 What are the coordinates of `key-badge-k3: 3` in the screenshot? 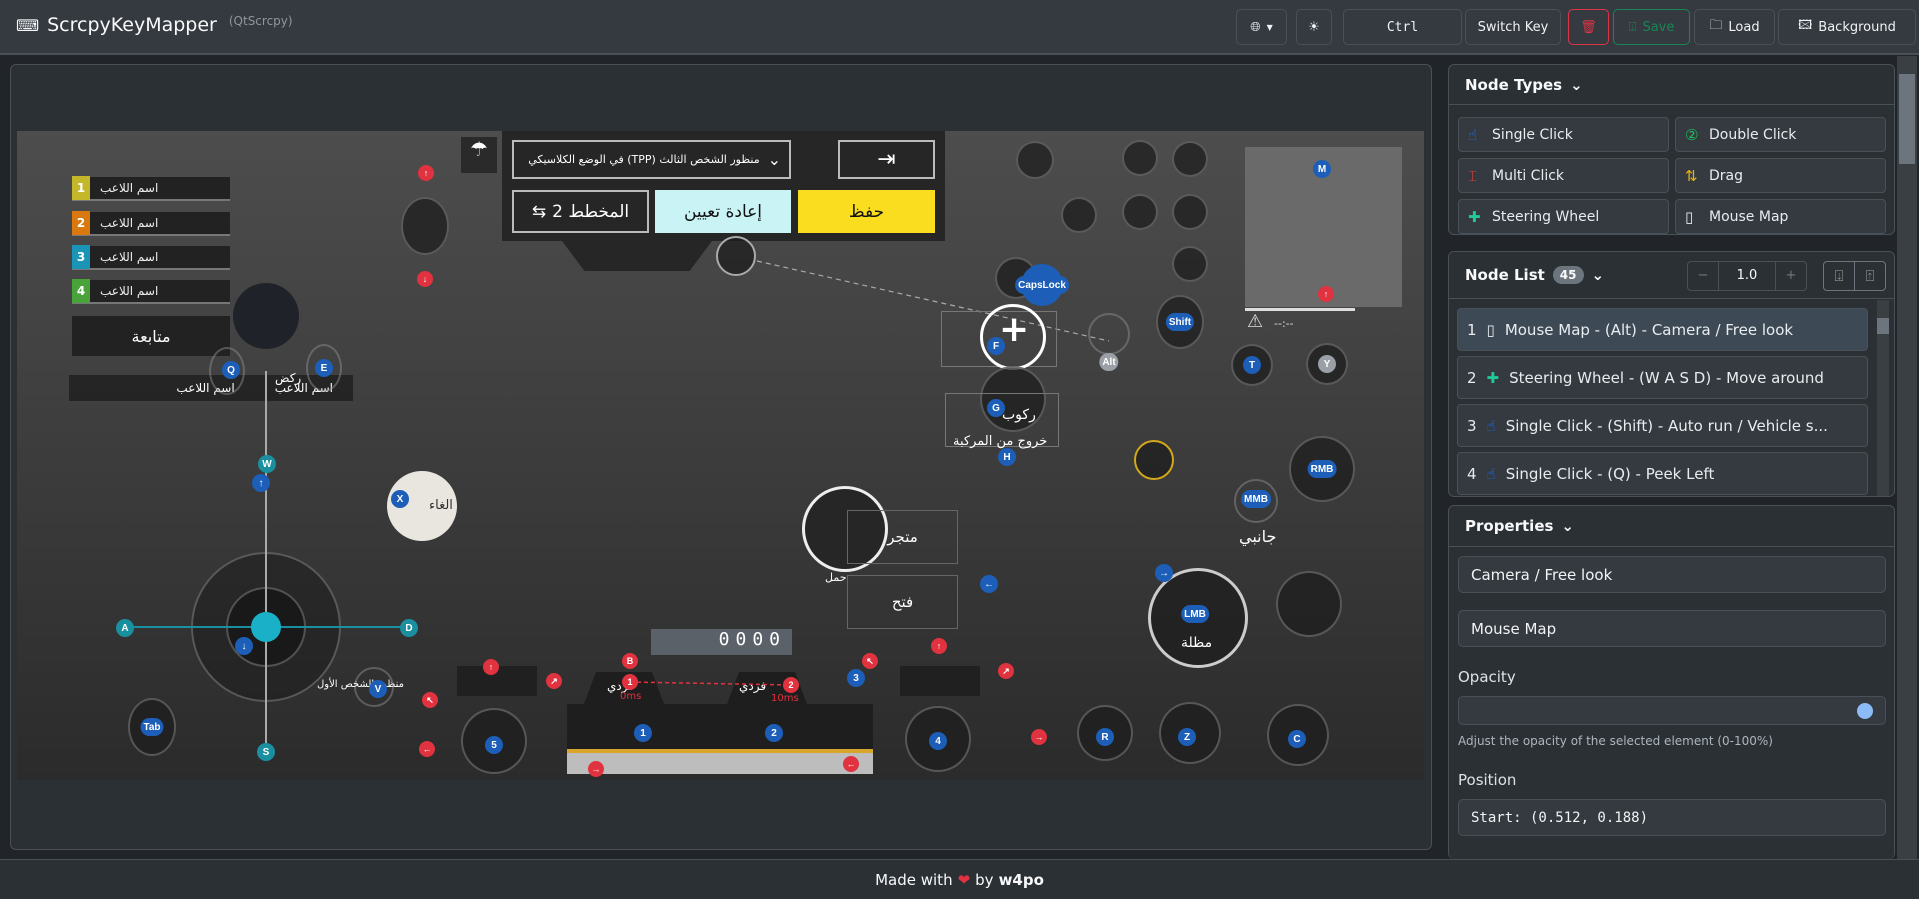 It's located at (856, 678).